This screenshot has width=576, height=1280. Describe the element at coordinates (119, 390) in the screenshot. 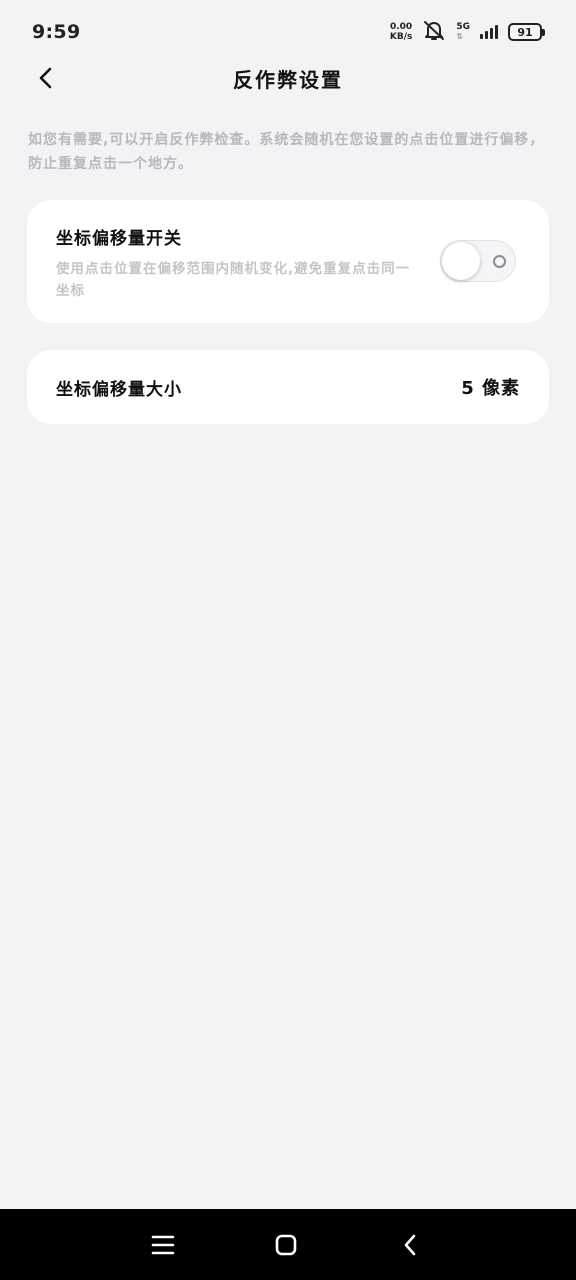

I see `offset-size-label: 坐标偏移量大小` at that location.